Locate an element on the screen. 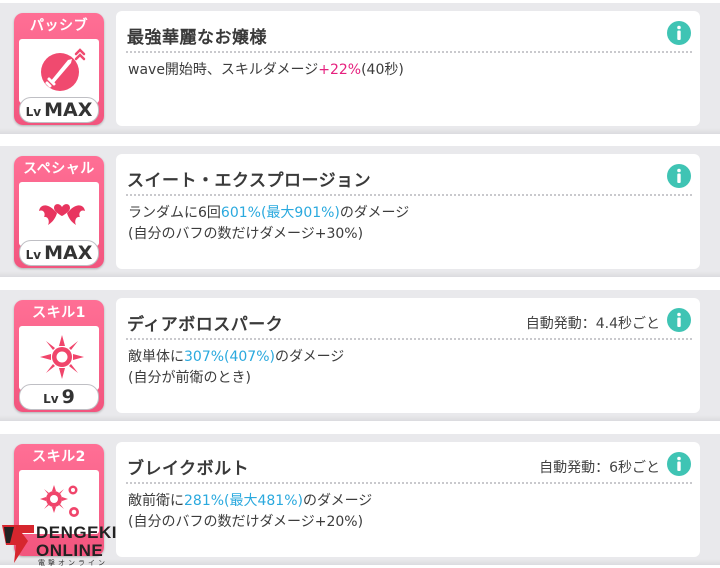 The image size is (720, 568). desc-text: 敵単体に is located at coordinates (156, 357).